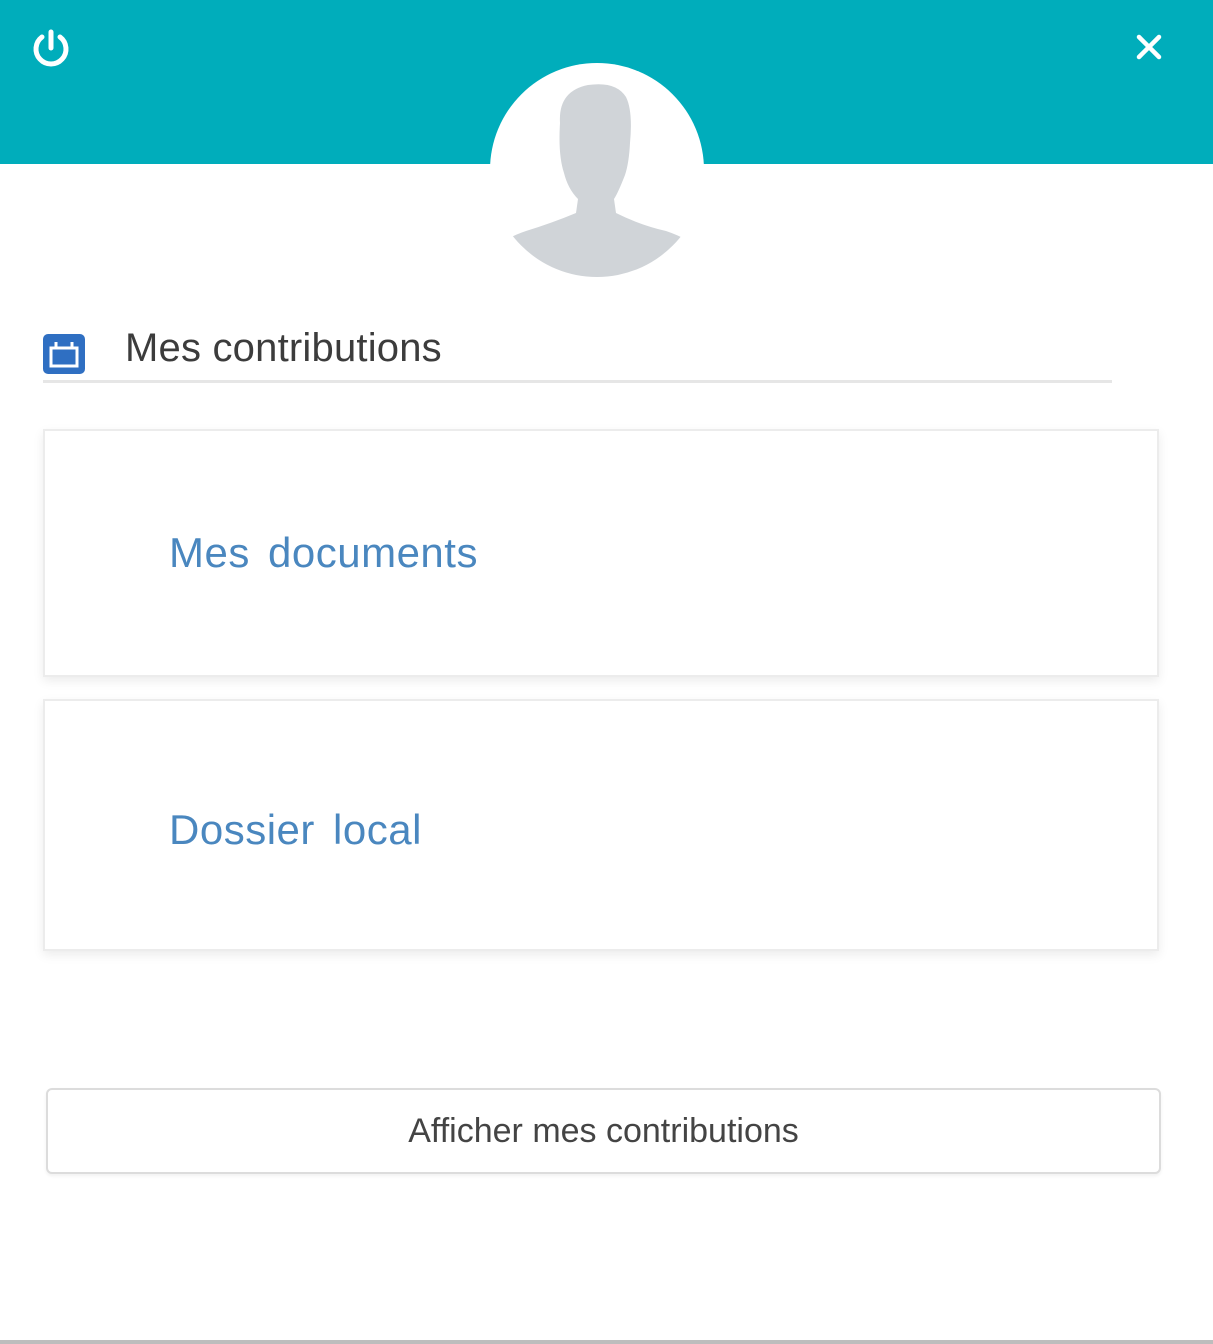 The height and width of the screenshot is (1344, 1213). I want to click on card-label: Mes documents, so click(323, 552).